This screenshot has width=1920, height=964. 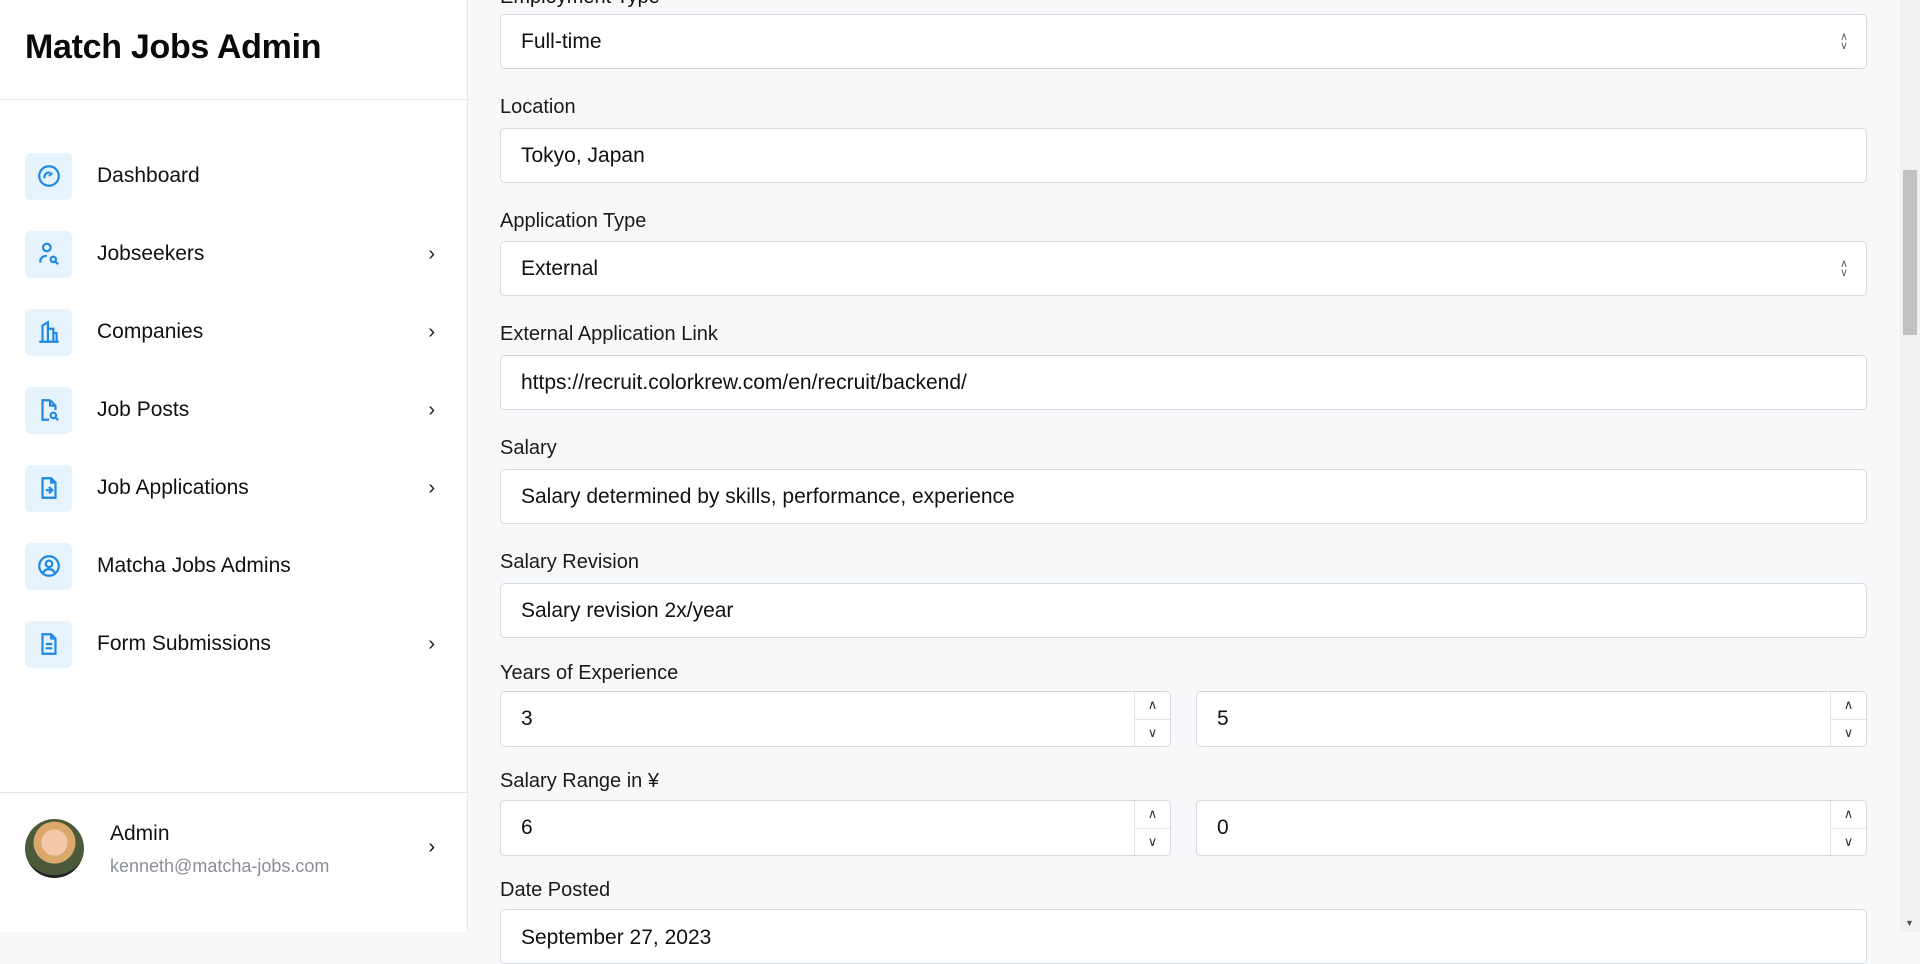 What do you see at coordinates (54, 848) in the screenshot?
I see `avatar` at bounding box center [54, 848].